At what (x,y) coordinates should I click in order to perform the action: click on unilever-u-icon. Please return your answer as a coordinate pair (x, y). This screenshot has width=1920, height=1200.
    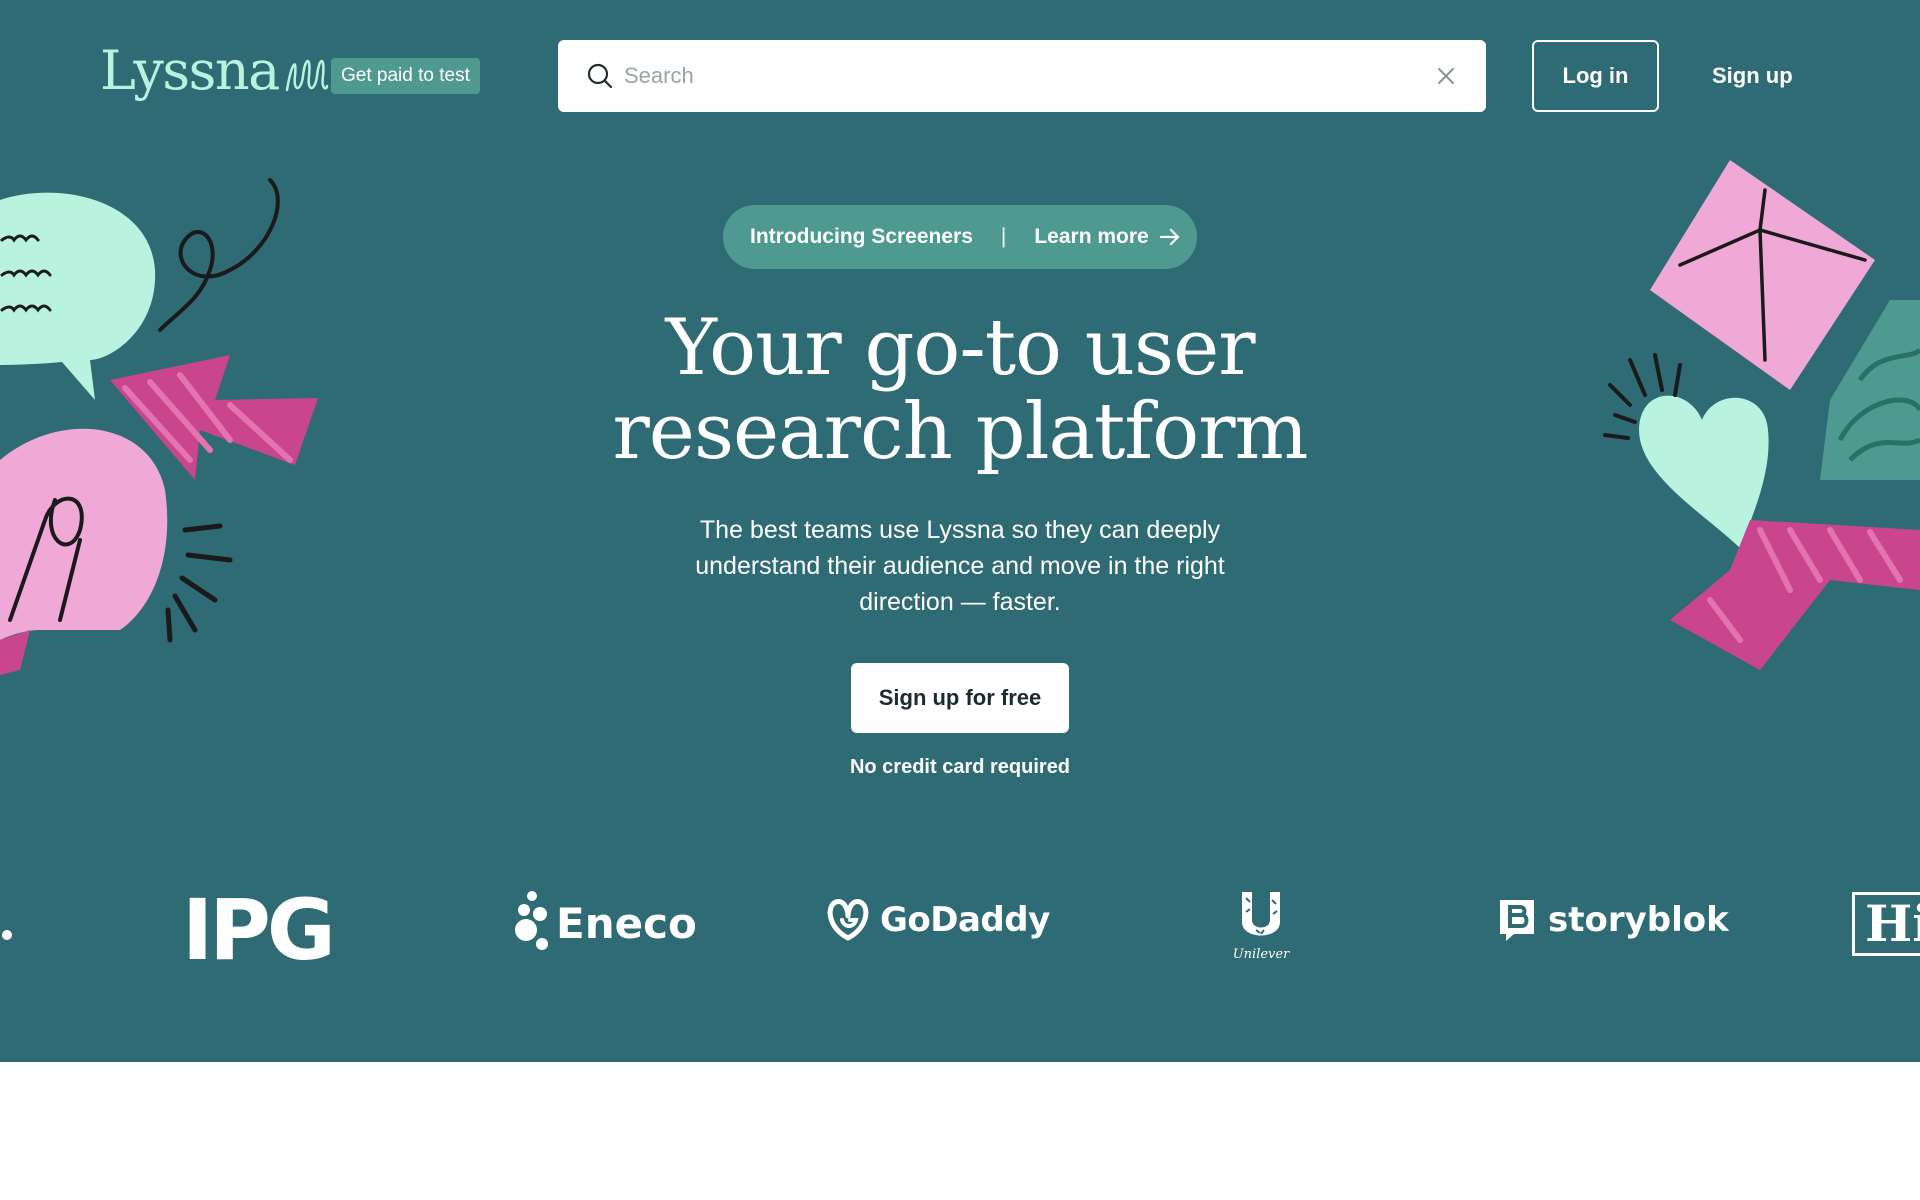
    Looking at the image, I should click on (1261, 914).